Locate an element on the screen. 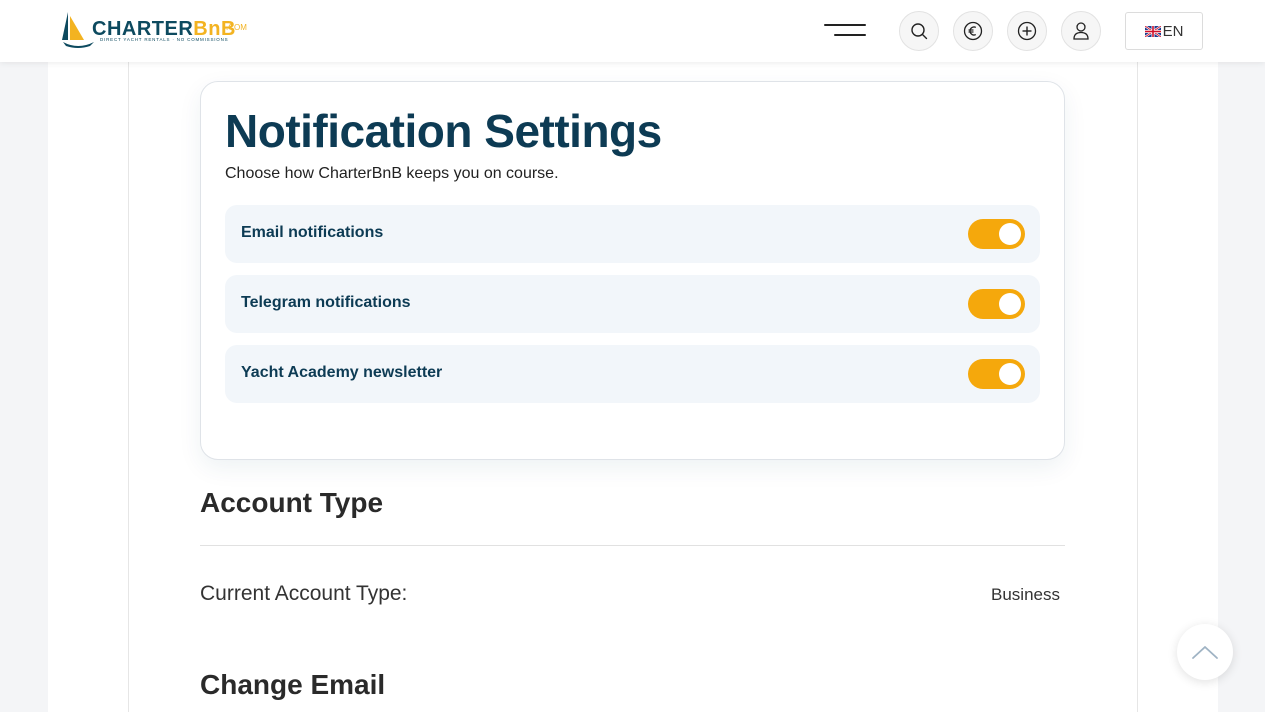 Image resolution: width=1265 pixels, height=712 pixels. user-account-button is located at coordinates (1081, 31).